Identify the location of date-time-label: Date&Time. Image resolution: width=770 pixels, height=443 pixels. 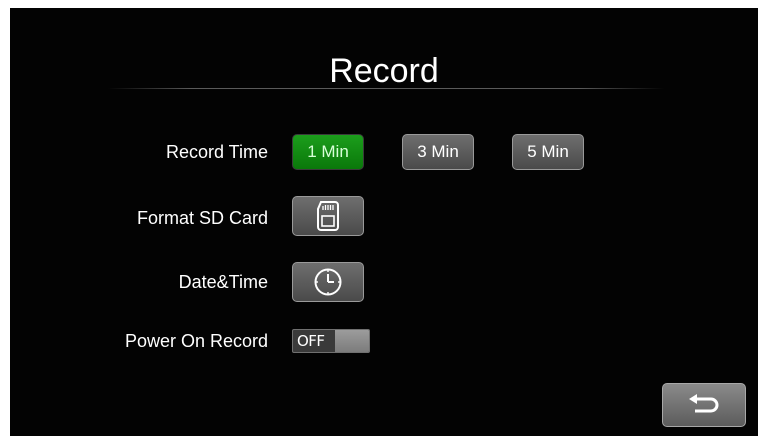
(223, 282).